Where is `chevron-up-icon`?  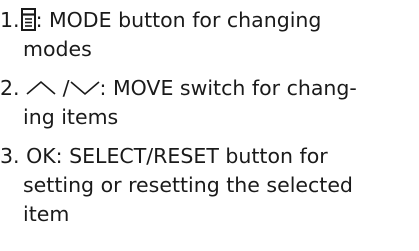
chevron-up-icon is located at coordinates (41, 88).